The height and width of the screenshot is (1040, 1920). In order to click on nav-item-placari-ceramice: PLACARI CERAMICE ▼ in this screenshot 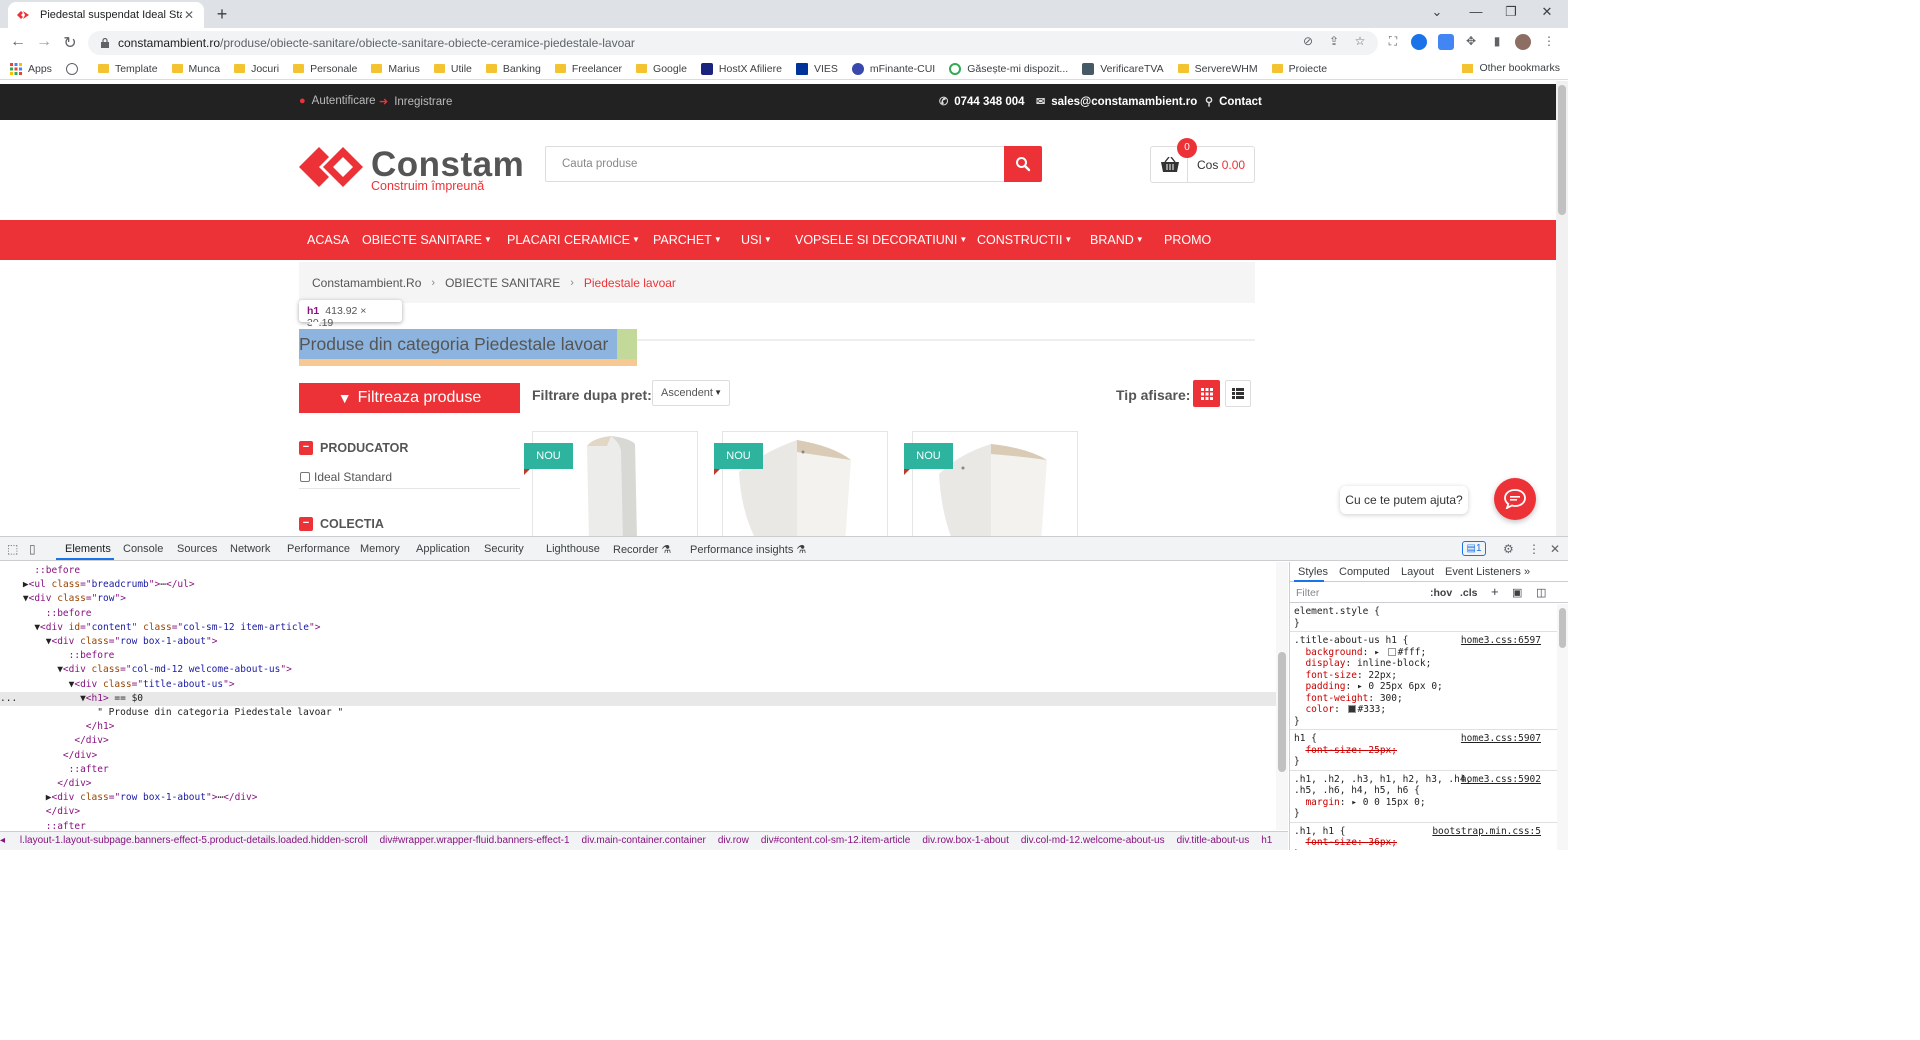, I will do `click(573, 240)`.